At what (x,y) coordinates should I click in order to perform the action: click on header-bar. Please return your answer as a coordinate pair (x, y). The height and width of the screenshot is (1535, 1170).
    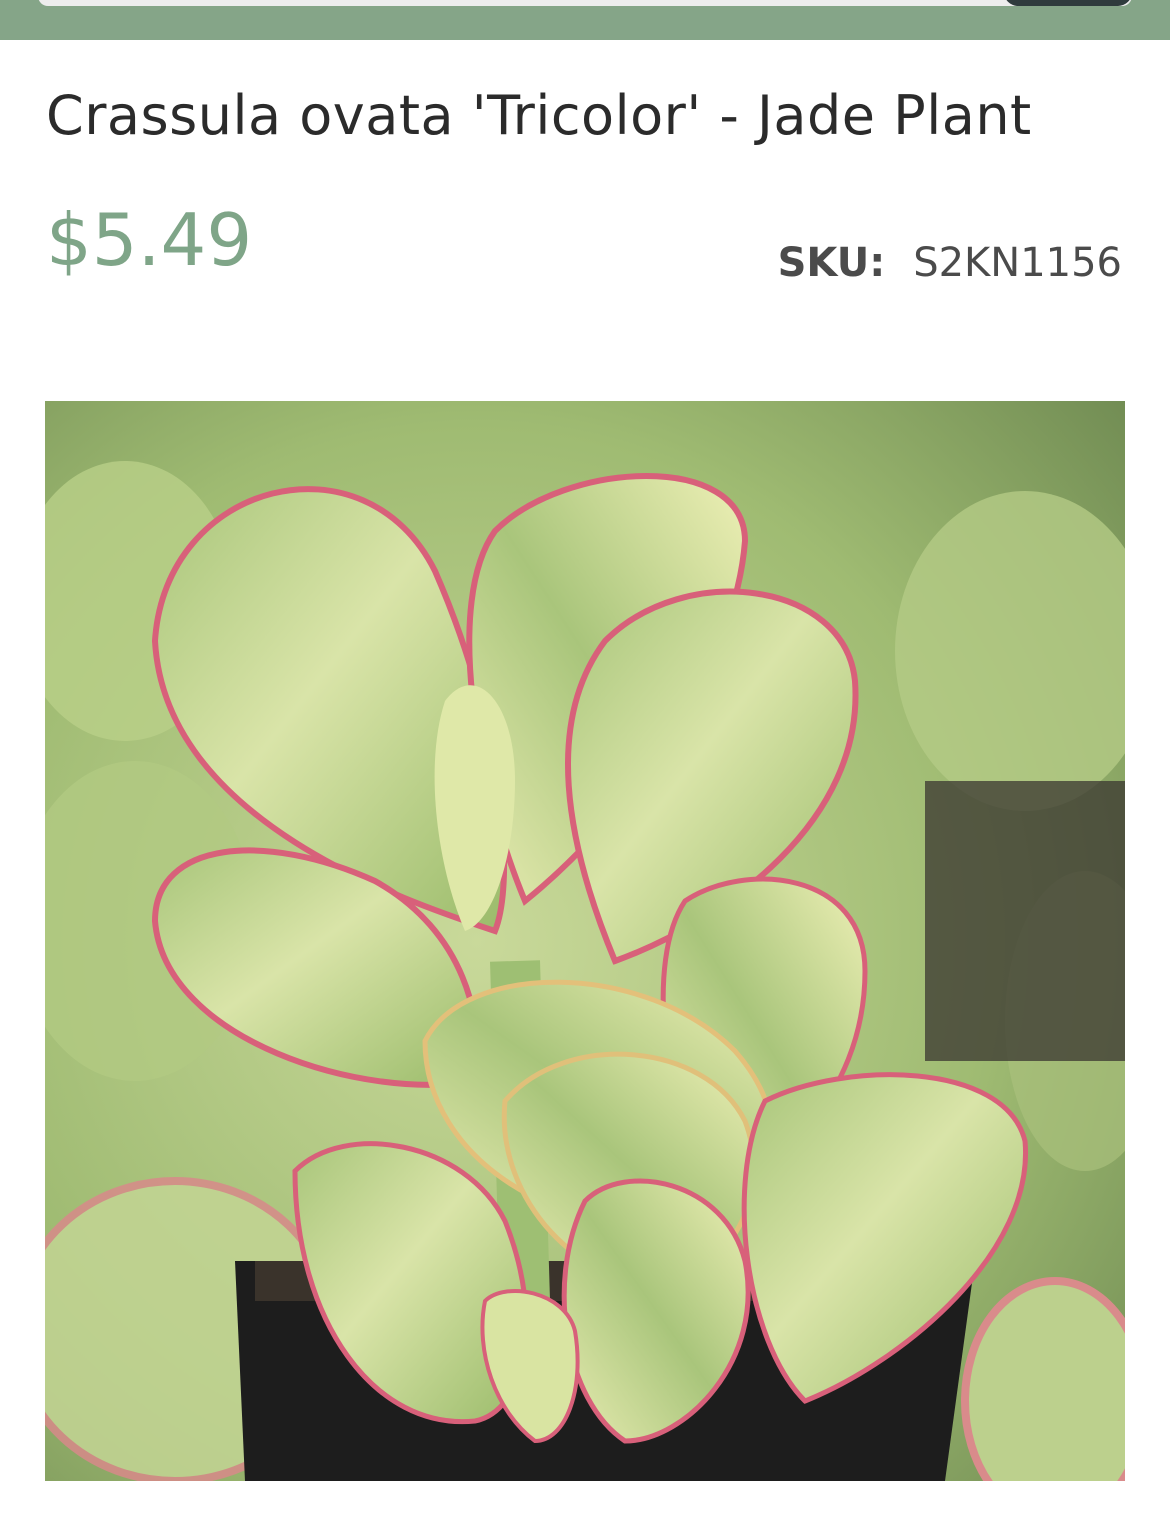
    Looking at the image, I should click on (585, 20).